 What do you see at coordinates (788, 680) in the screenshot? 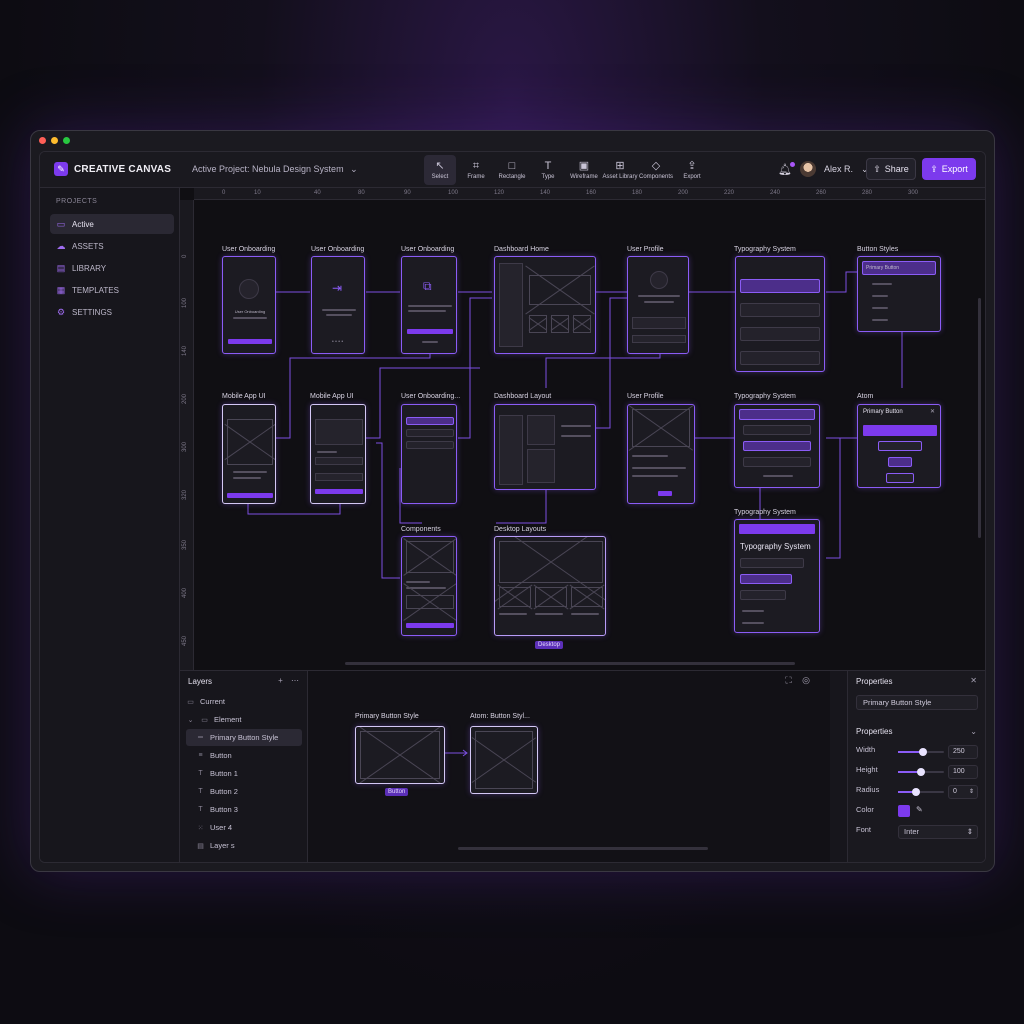
I see `fit-icon: ⛶` at bounding box center [788, 680].